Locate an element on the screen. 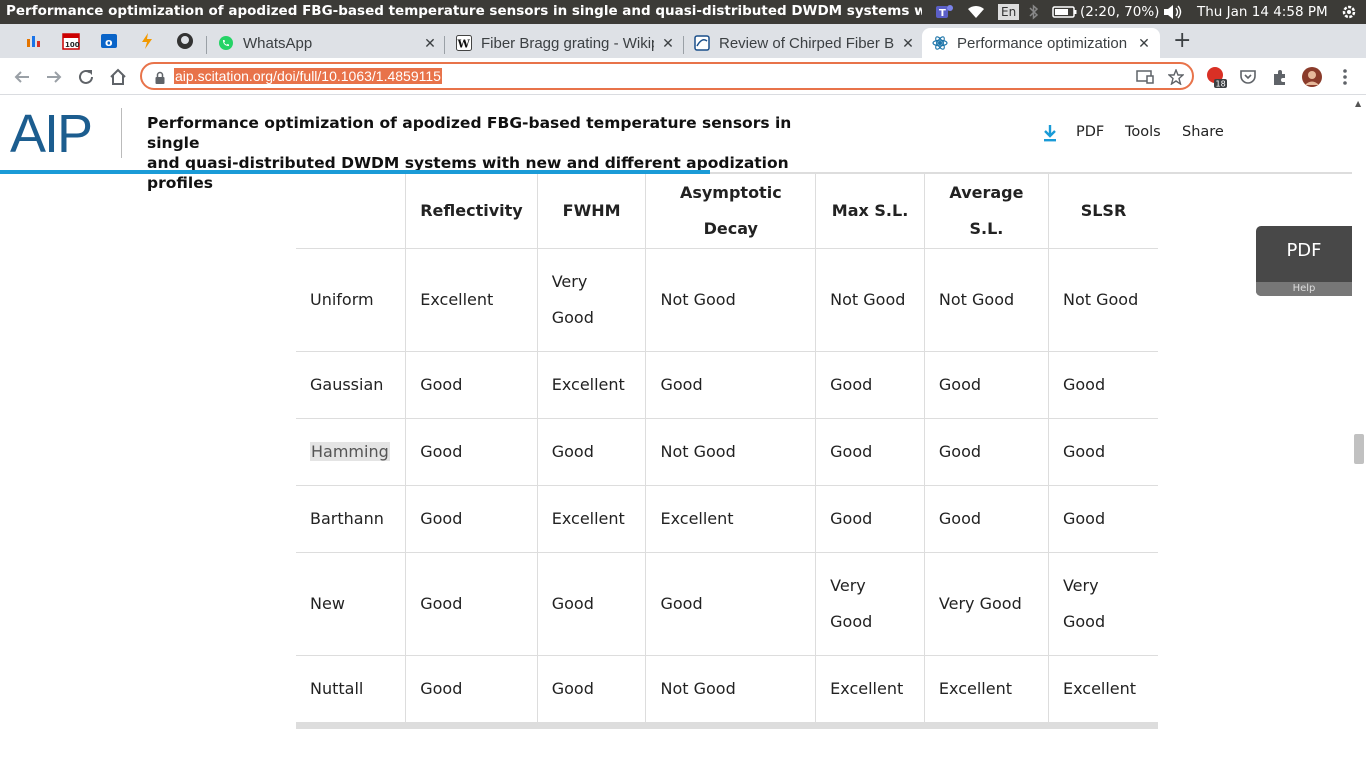  analytics-icon is located at coordinates (33, 41).